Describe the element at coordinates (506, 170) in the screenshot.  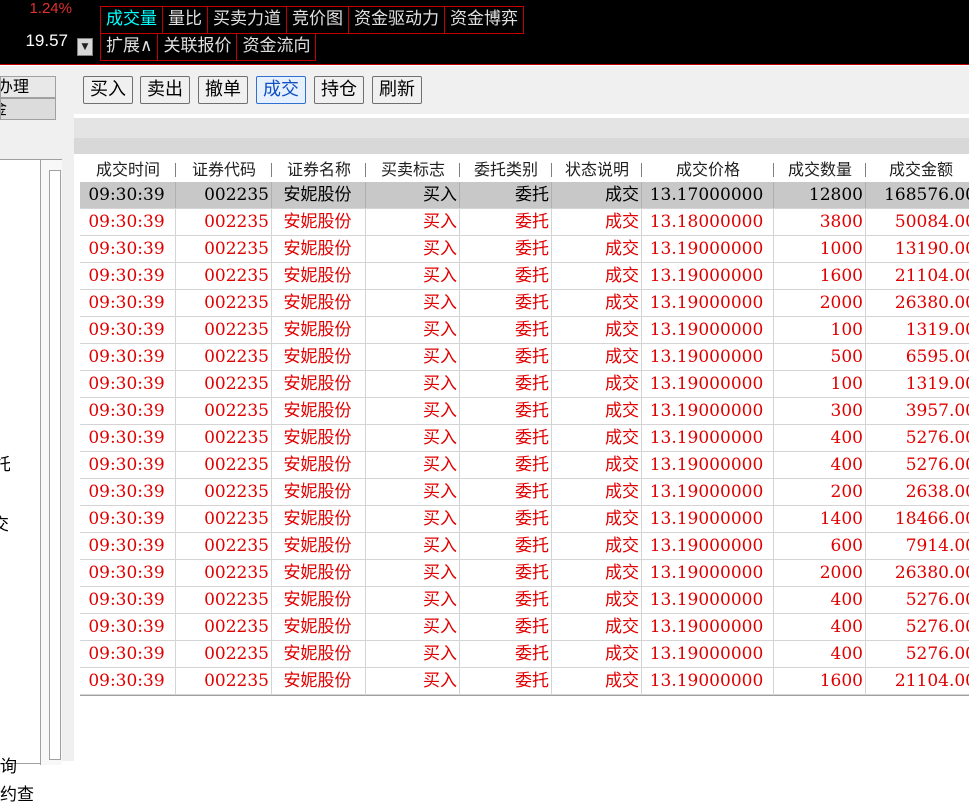
I see `col-header-4: 委托类别` at that location.